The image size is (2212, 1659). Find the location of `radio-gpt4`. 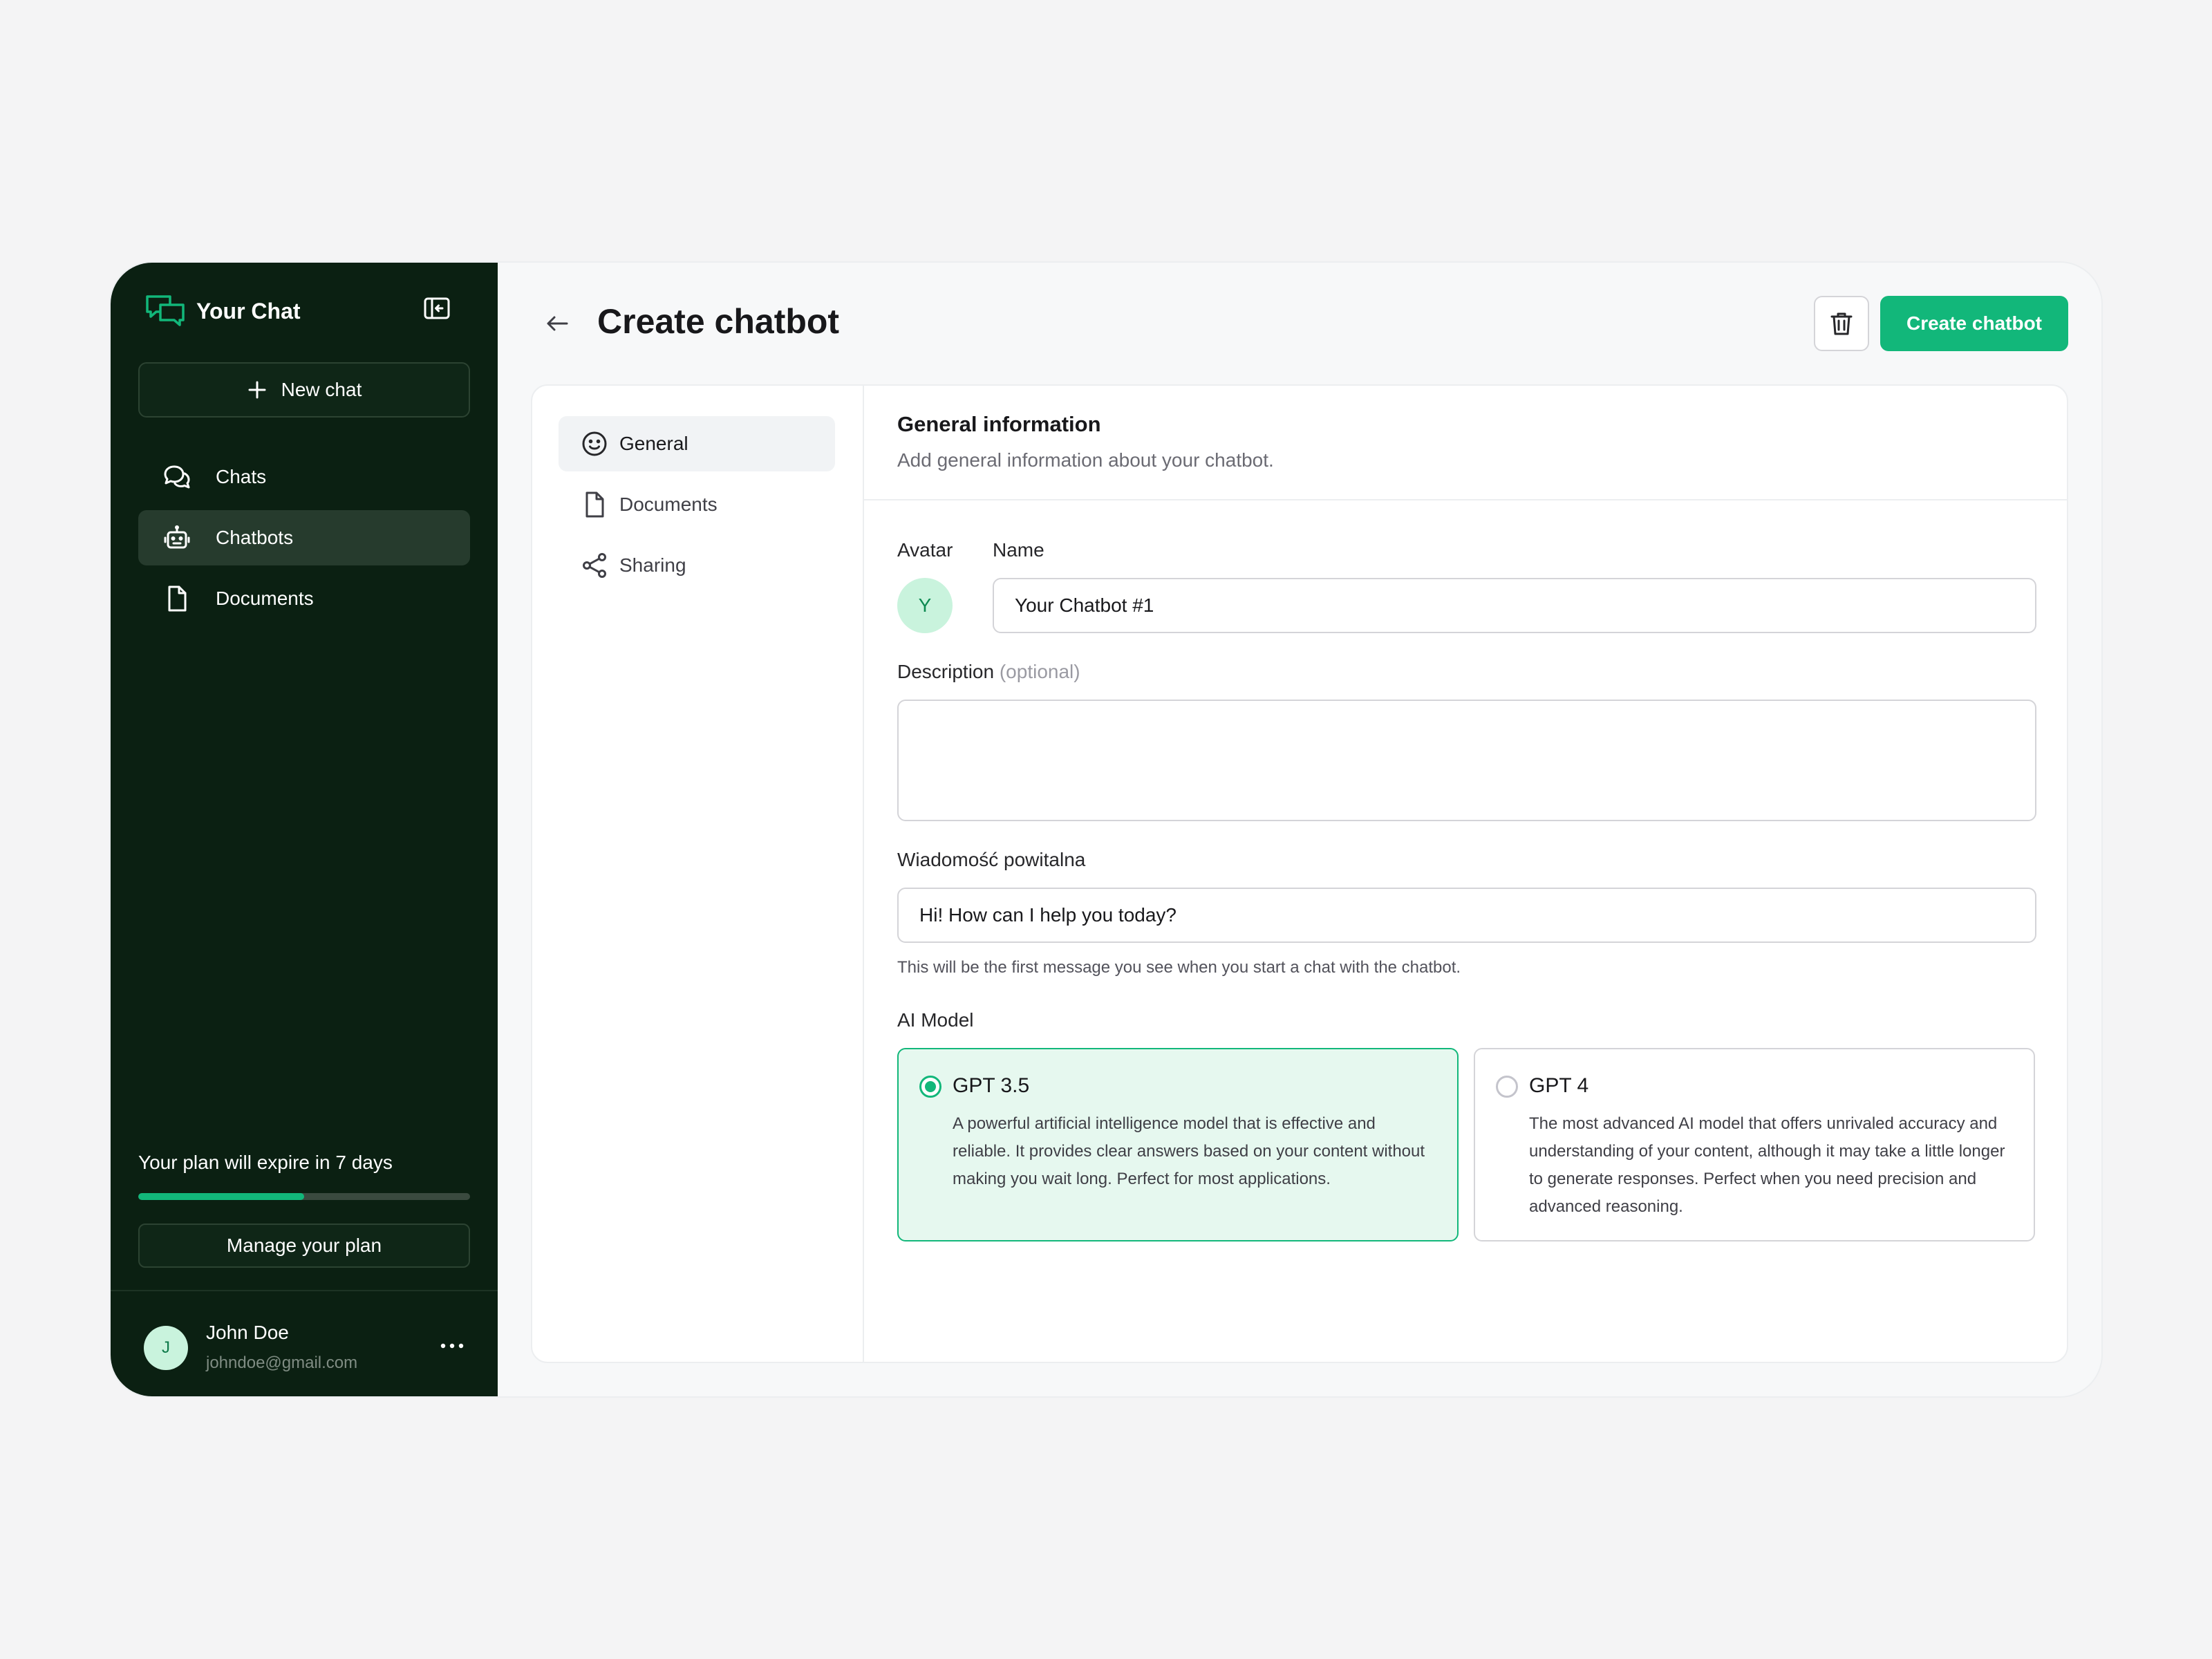

radio-gpt4 is located at coordinates (1507, 1087).